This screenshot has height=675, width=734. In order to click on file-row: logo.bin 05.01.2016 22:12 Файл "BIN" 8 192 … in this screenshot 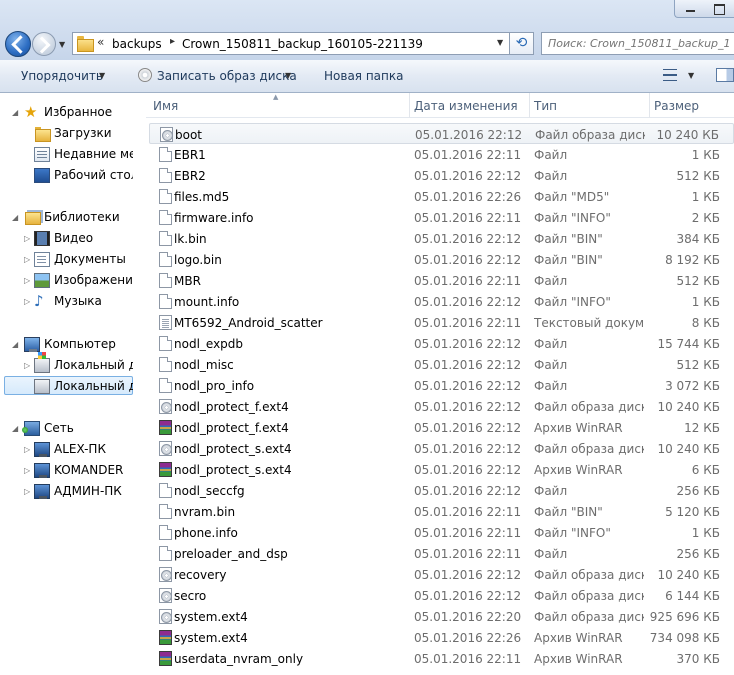, I will do `click(441, 259)`.